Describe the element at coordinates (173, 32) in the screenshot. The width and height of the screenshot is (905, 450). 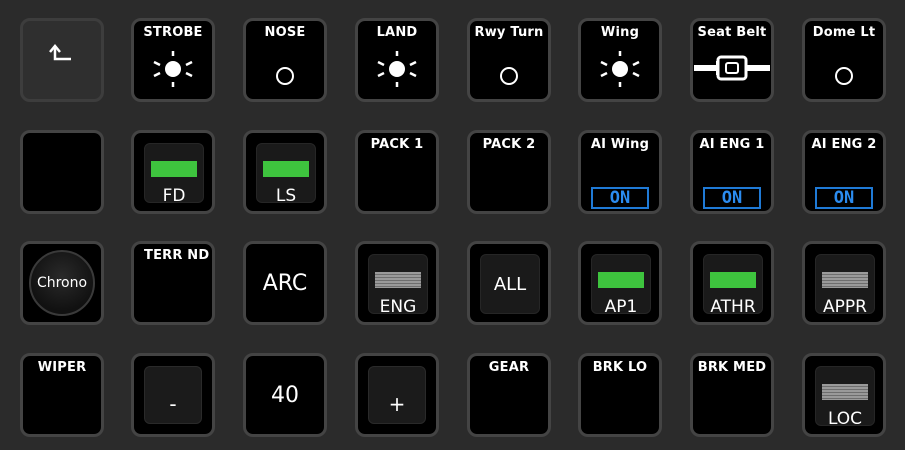
I see `strobe-label: STROBE` at that location.